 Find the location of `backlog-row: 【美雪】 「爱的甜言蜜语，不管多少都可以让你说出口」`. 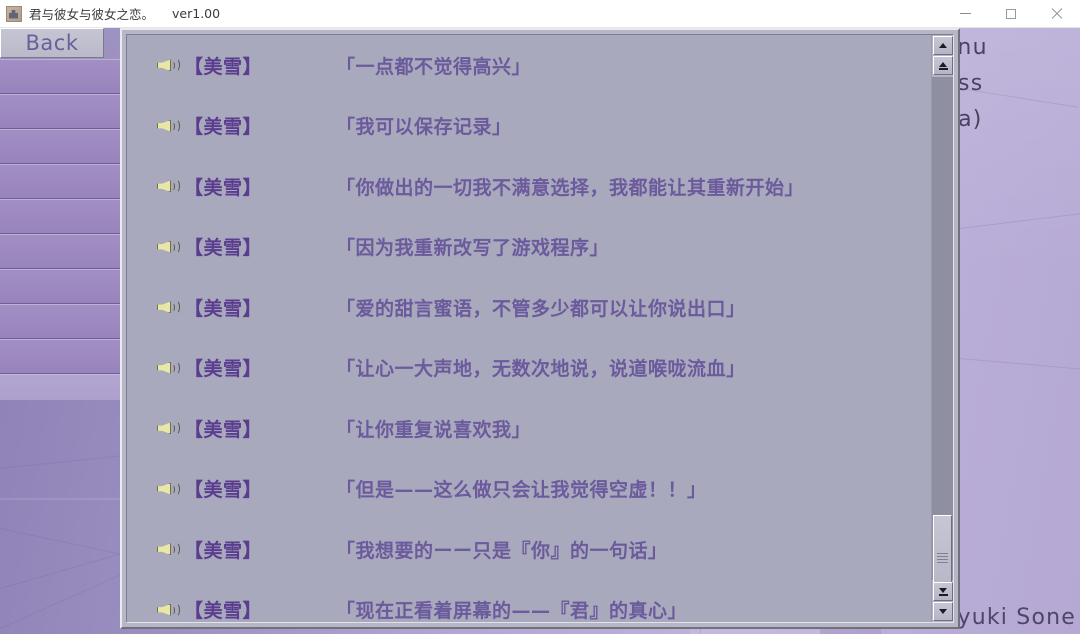

backlog-row: 【美雪】 「爱的甜言蜜语，不管多少都可以让你说出口」 is located at coordinates (529, 307).